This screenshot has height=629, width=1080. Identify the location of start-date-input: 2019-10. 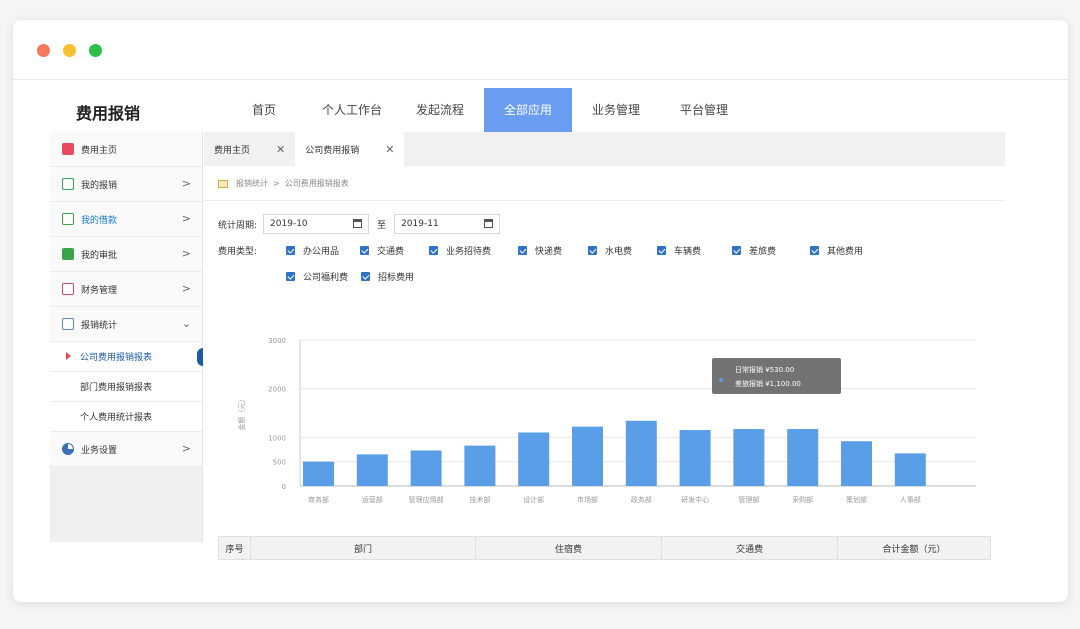
(316, 224).